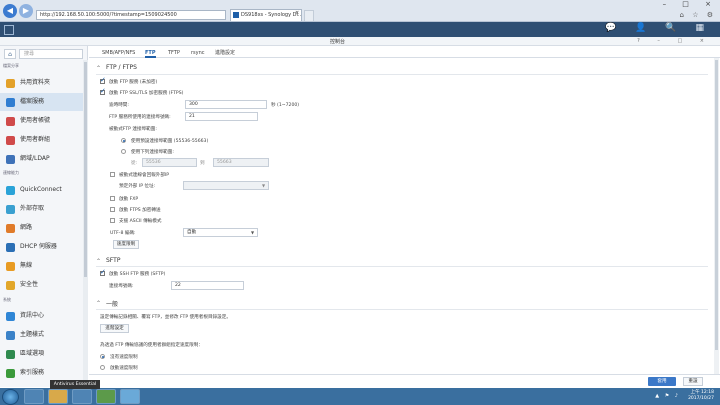  I want to click on main-menu-icon, so click(9, 30).